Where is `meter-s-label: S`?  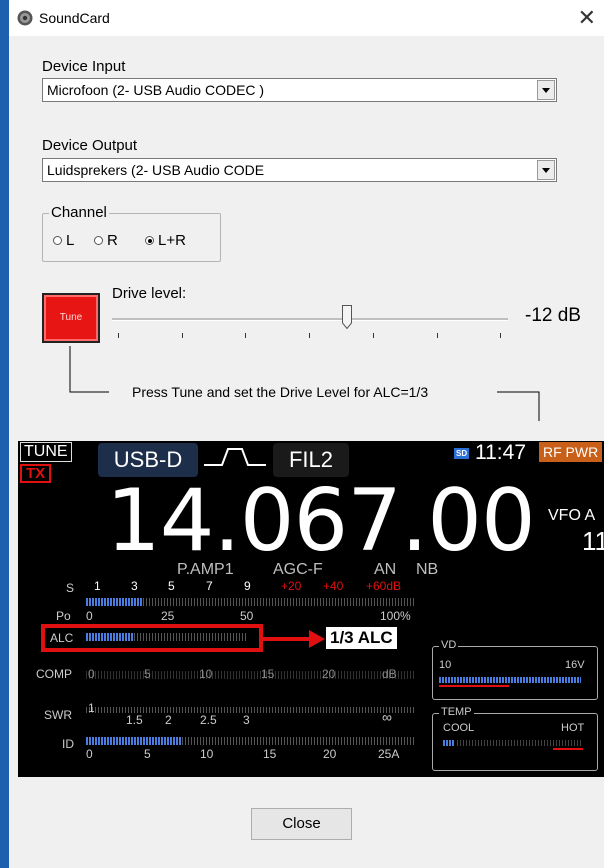
meter-s-label: S is located at coordinates (70, 588).